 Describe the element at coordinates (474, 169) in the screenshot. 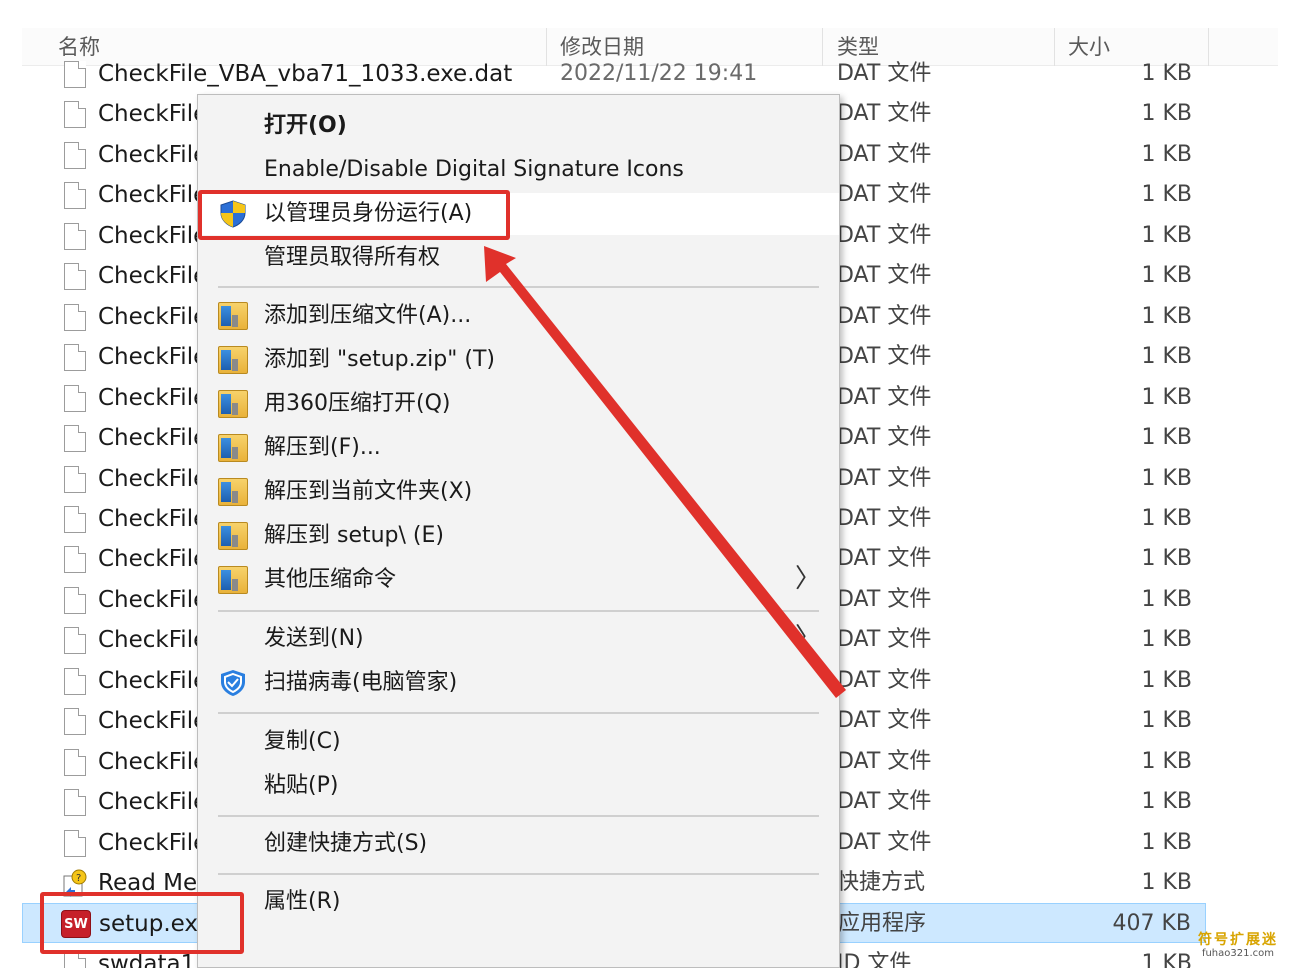

I see `menu-item-label: Enable/Disable Digital Signature Icons` at that location.